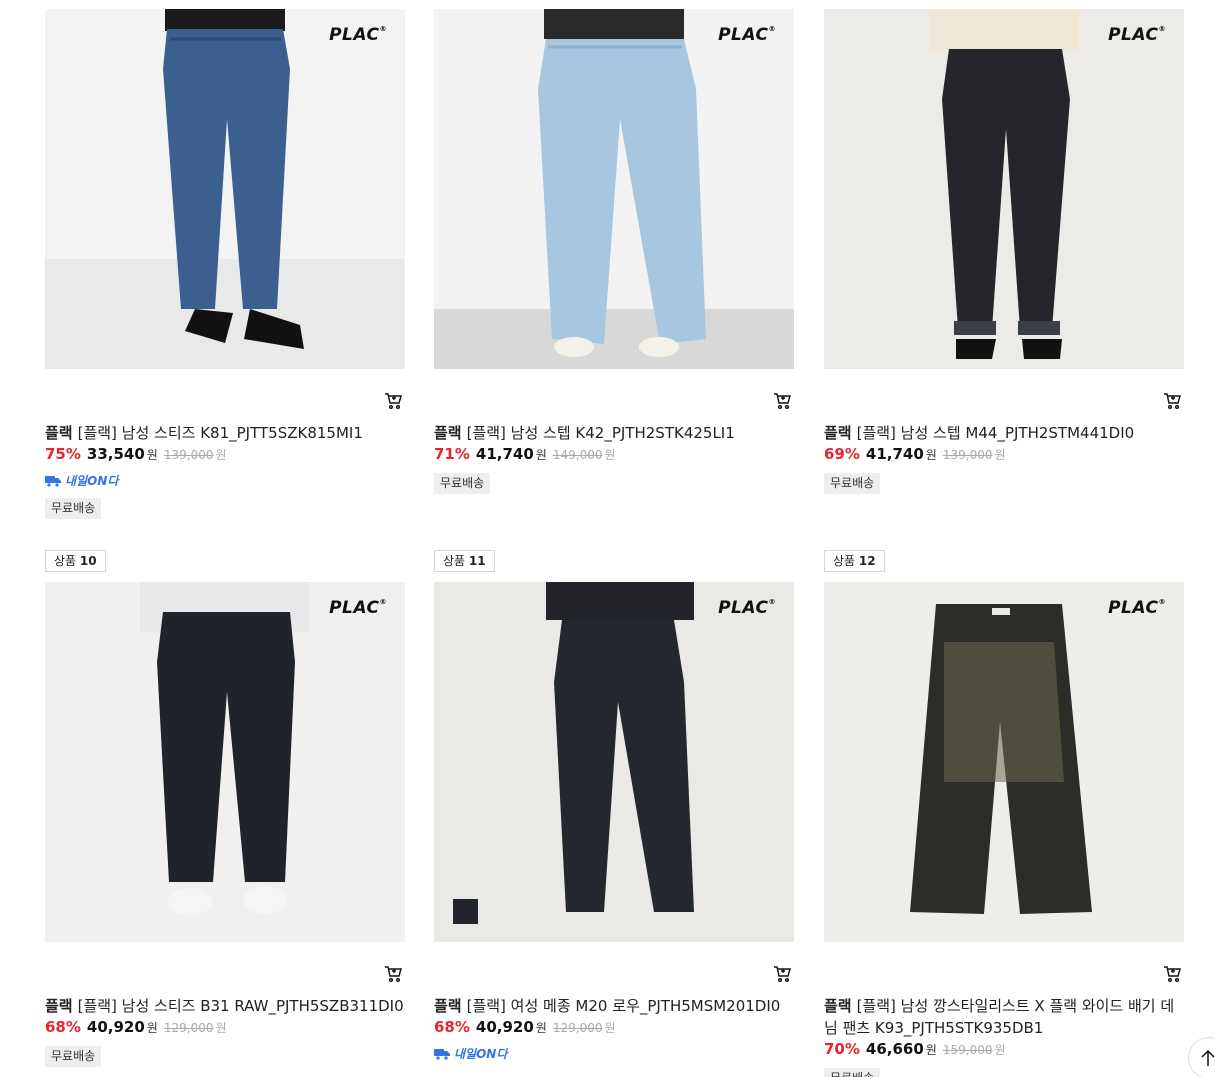 Image resolution: width=1215 pixels, height=1077 pixels. Describe the element at coordinates (967, 1050) in the screenshot. I see `original-price: 159,000` at that location.